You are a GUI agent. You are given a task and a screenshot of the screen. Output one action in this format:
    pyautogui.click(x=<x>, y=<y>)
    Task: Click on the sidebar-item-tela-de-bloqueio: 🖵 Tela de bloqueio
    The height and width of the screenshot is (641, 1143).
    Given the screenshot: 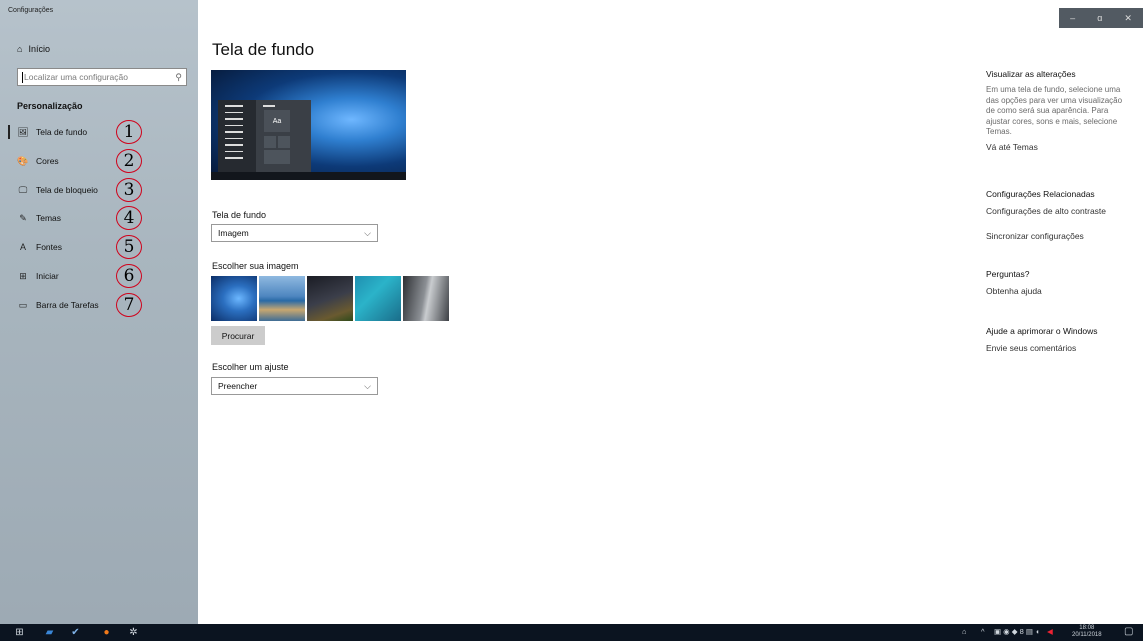 What is the action you would take?
    pyautogui.click(x=99, y=190)
    